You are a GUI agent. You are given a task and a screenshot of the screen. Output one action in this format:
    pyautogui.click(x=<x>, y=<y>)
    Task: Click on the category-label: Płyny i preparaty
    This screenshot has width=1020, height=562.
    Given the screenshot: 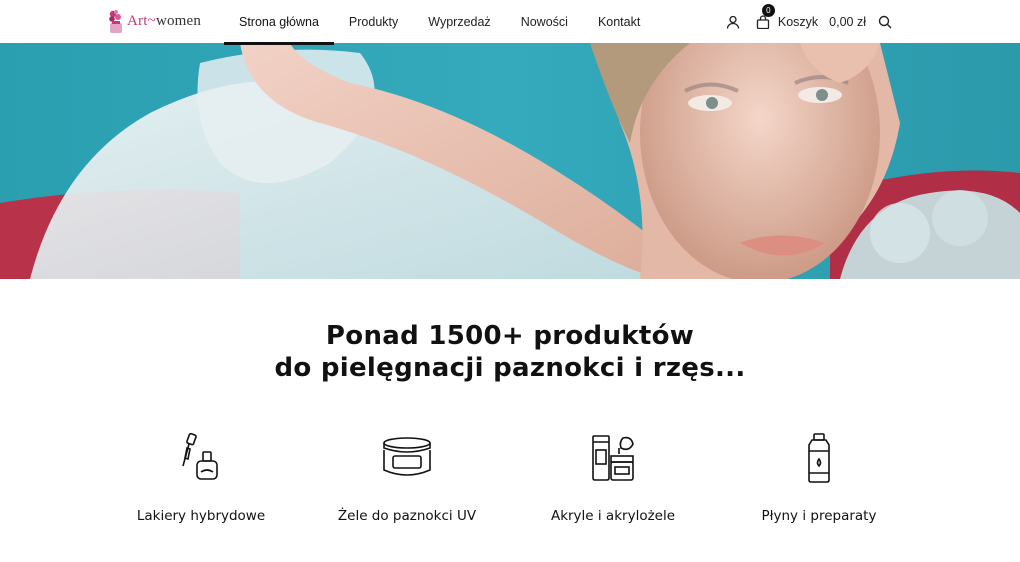 What is the action you would take?
    pyautogui.click(x=819, y=516)
    